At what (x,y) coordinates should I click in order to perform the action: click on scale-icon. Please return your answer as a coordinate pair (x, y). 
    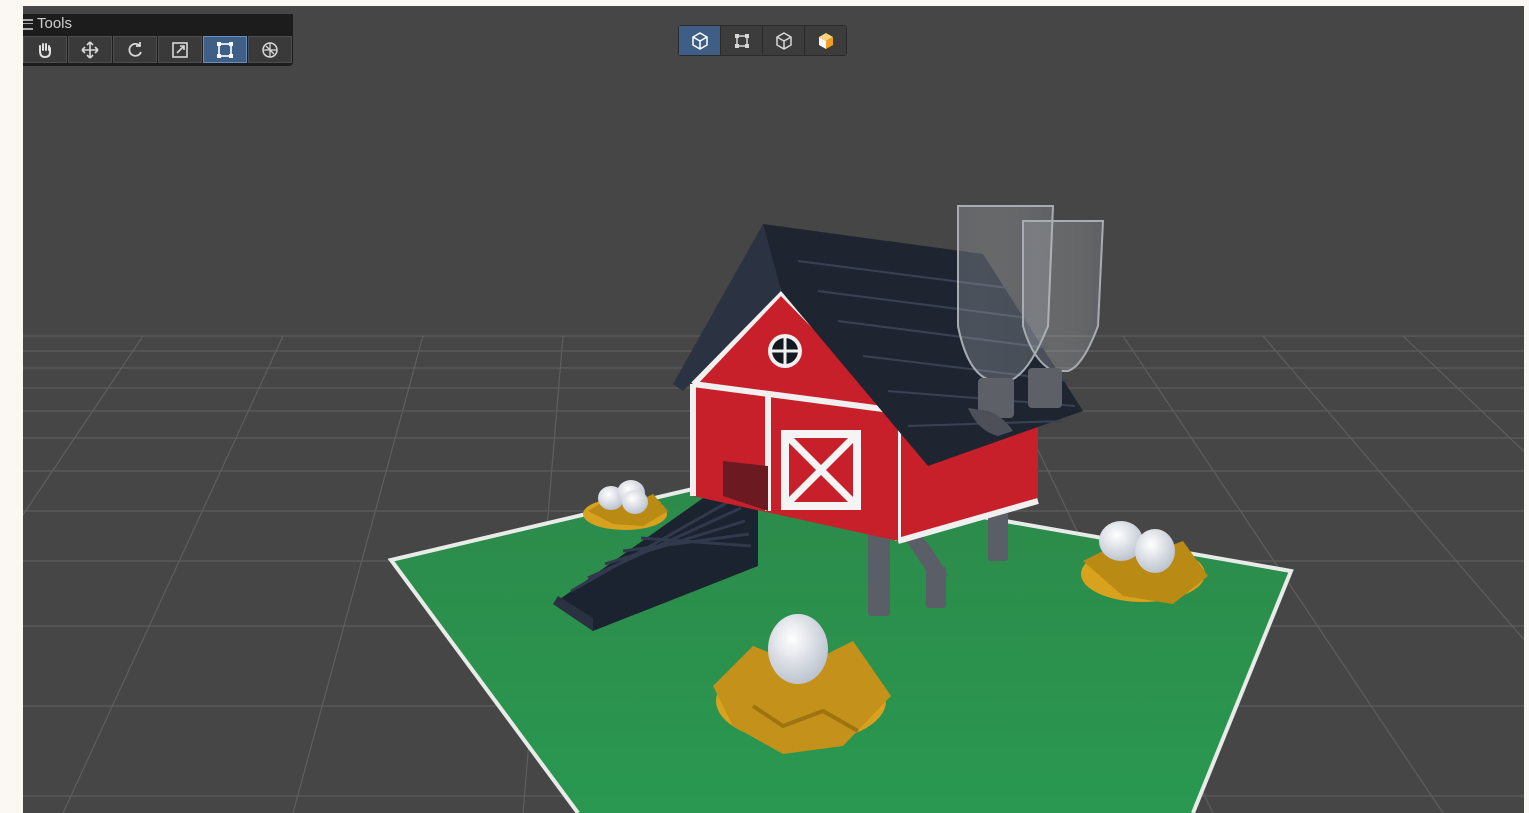
    Looking at the image, I should click on (180, 49).